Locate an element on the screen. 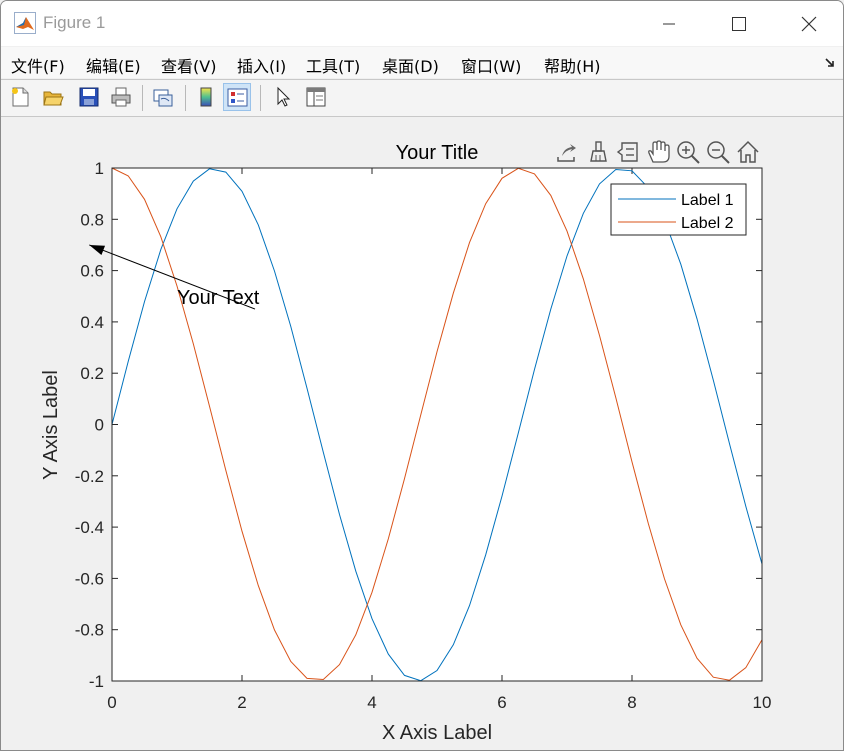 Image resolution: width=844 pixels, height=751 pixels. export-icon is located at coordinates (566, 153).